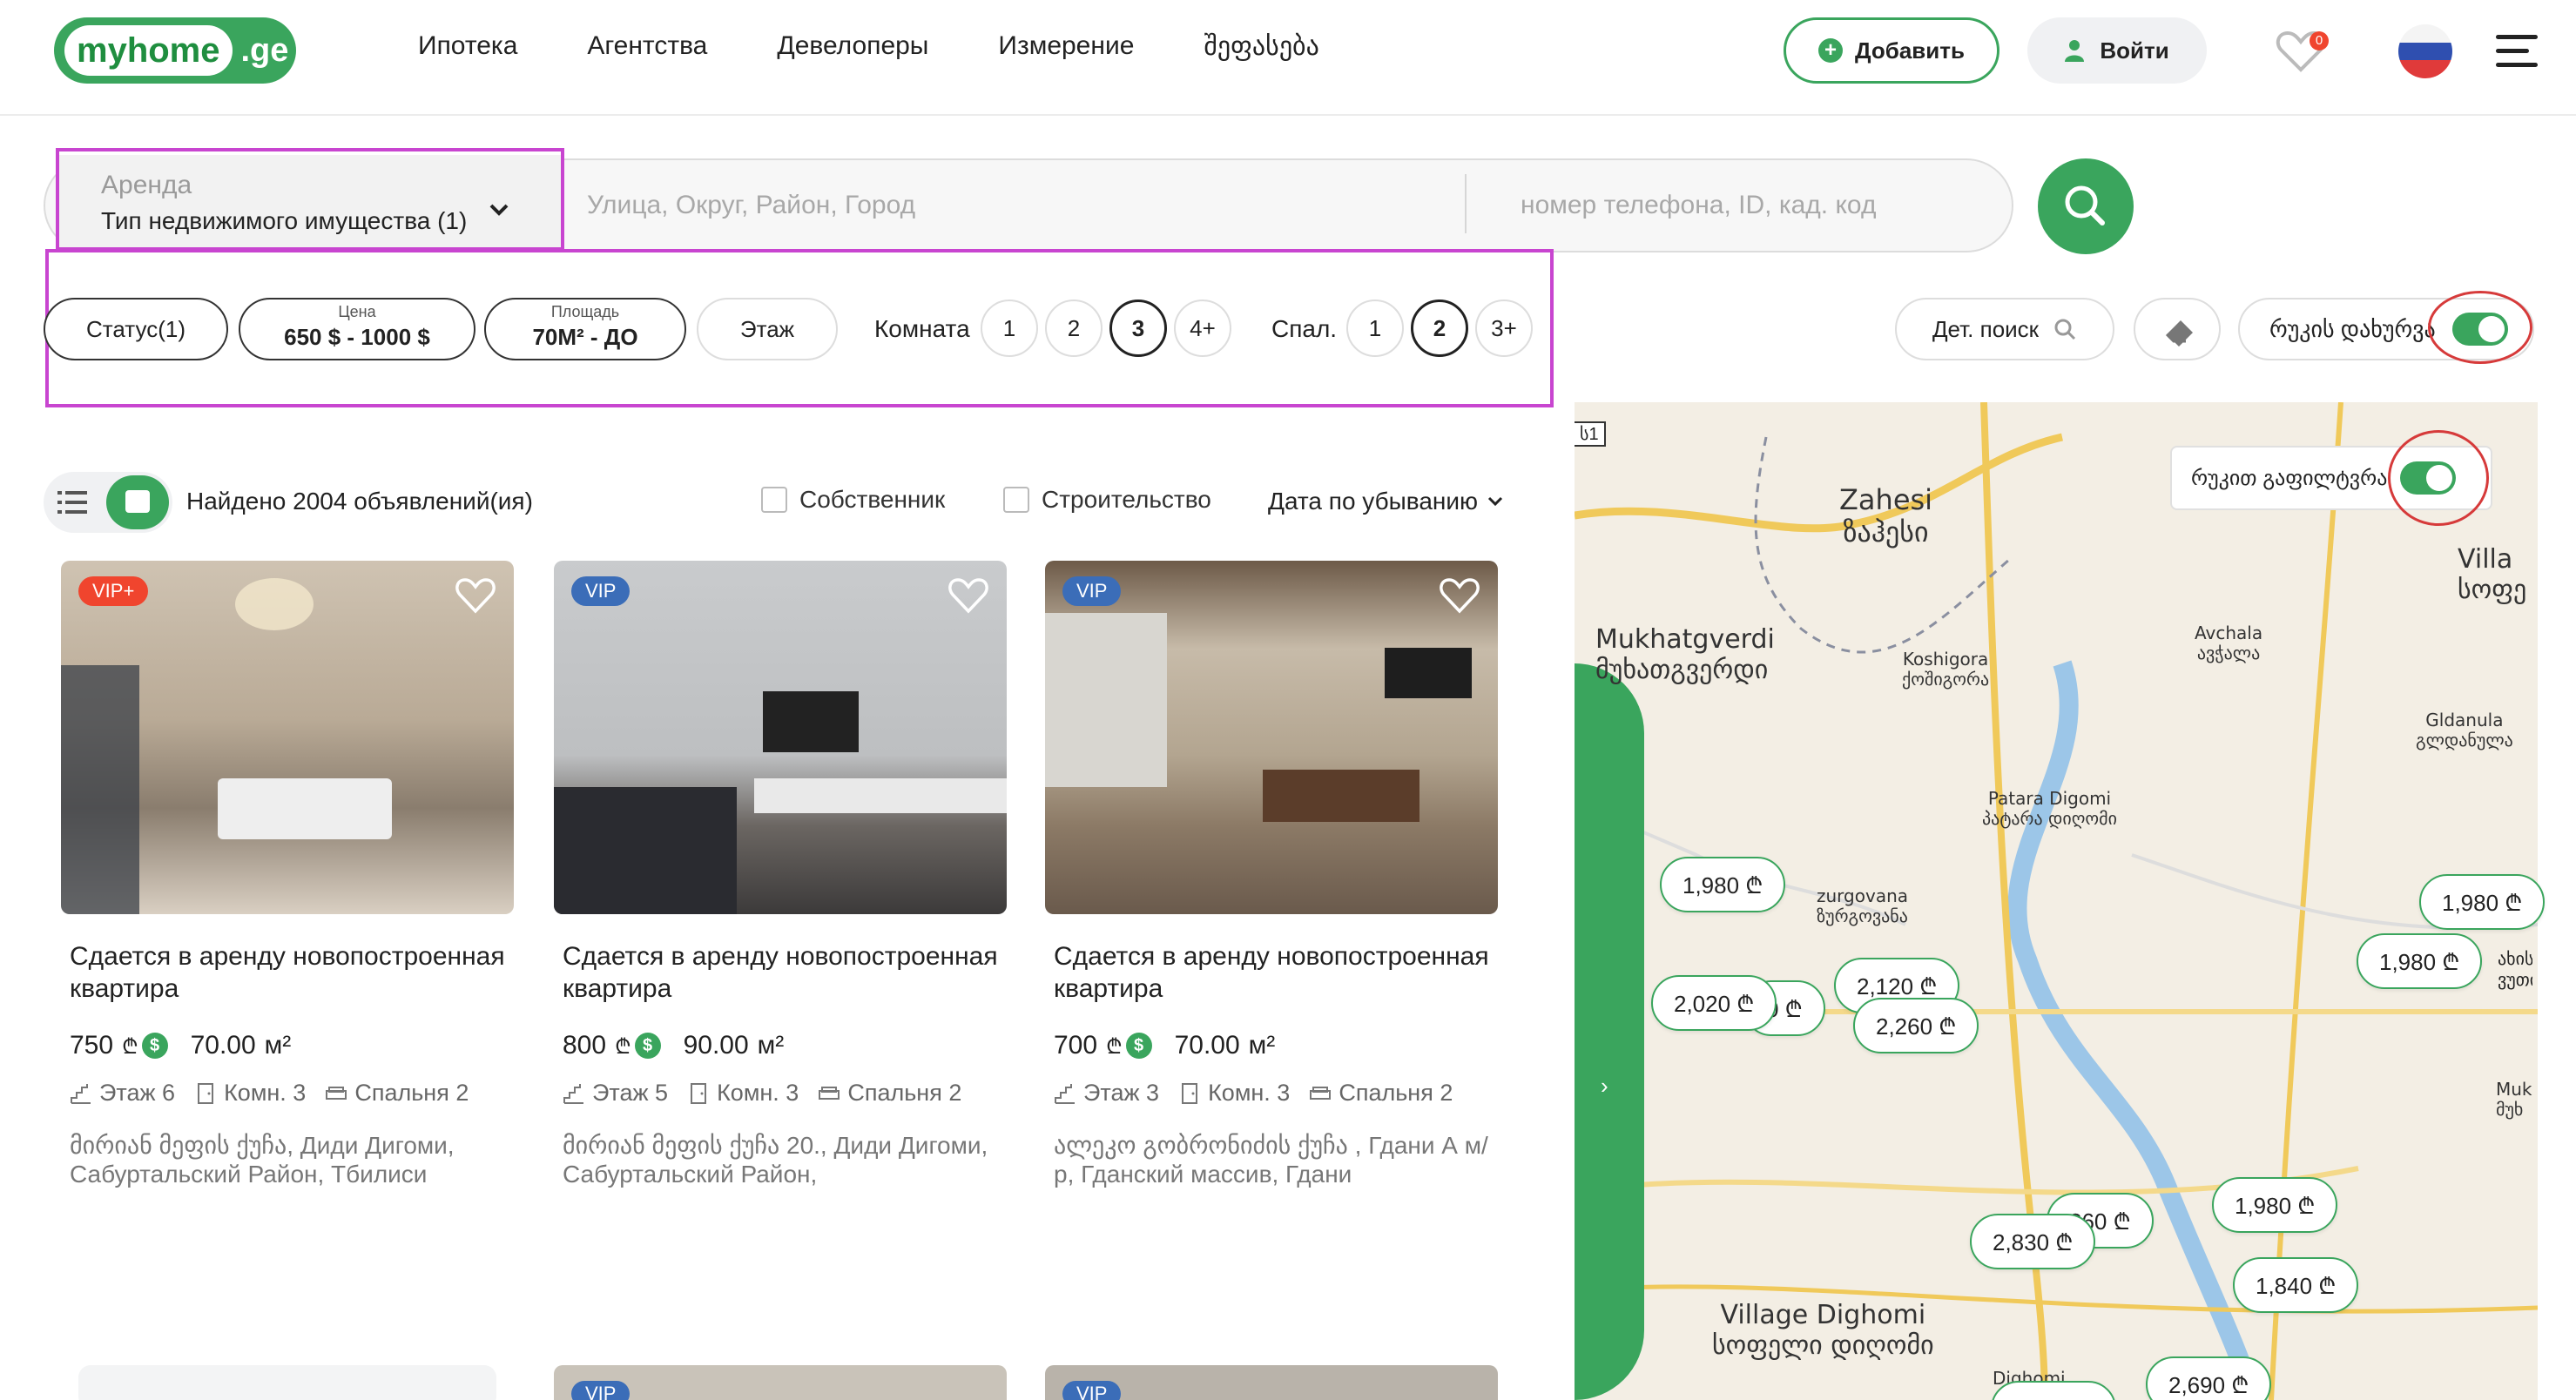 The image size is (2576, 1400). What do you see at coordinates (2005, 329) in the screenshot?
I see `detailed-search-button: Дет. поиск` at bounding box center [2005, 329].